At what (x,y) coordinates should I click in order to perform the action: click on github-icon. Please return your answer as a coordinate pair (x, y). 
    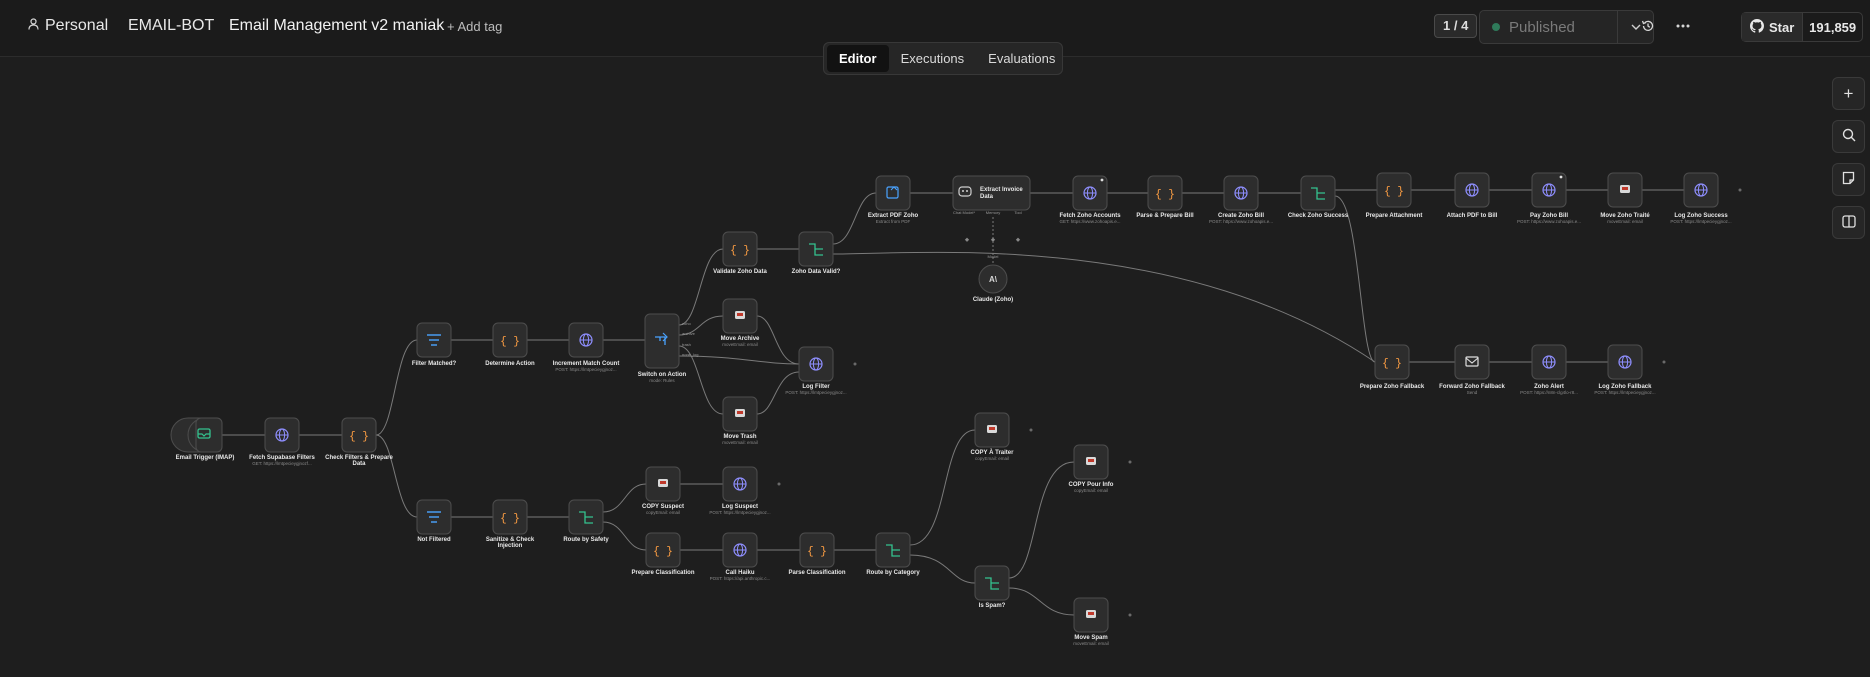
    Looking at the image, I should click on (1757, 27).